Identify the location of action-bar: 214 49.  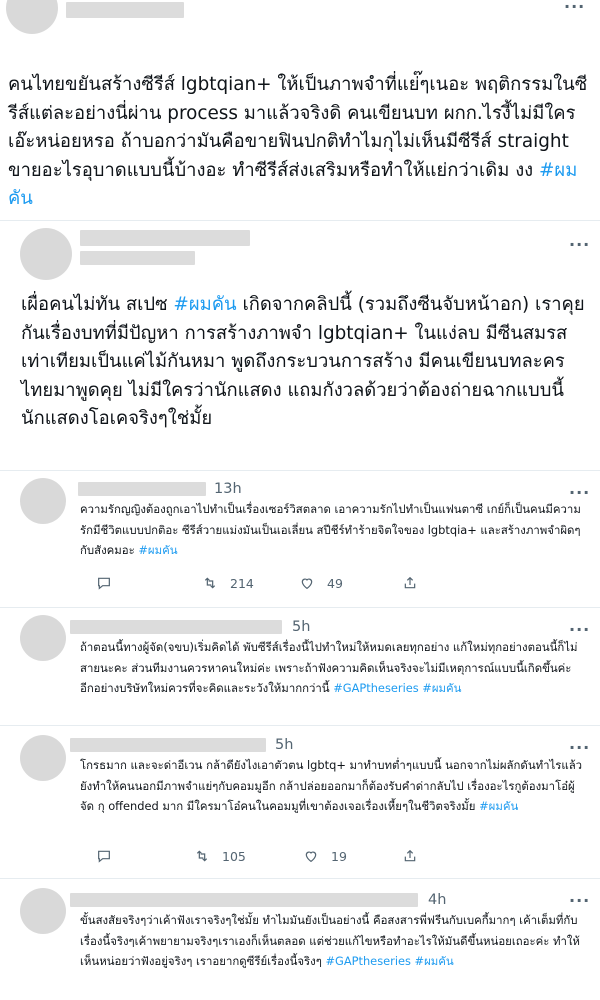
(321, 586).